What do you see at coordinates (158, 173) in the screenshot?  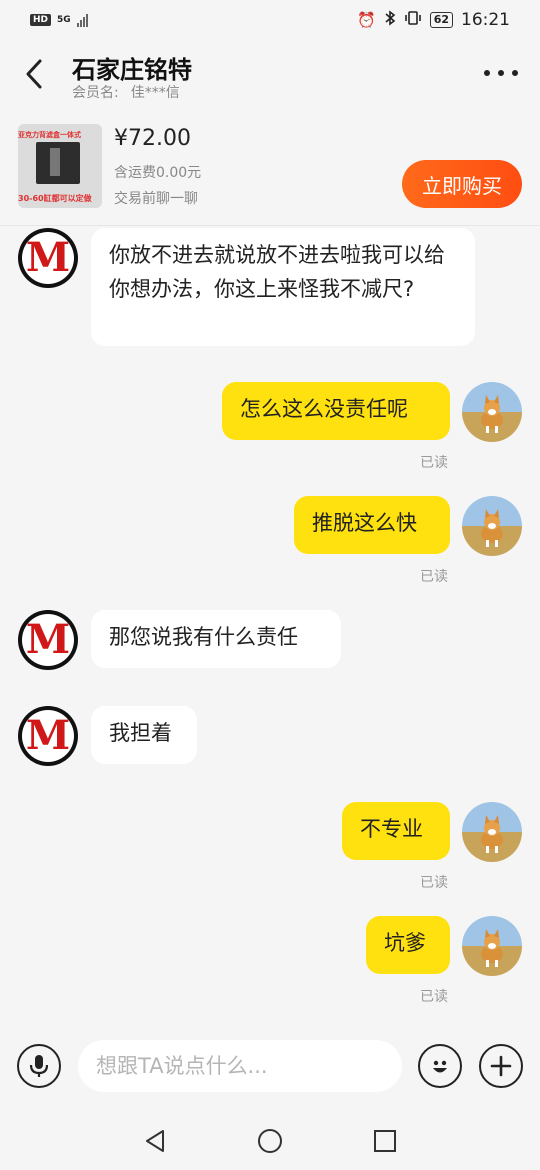 I see `shipping-fee: 含运费0.00元` at bounding box center [158, 173].